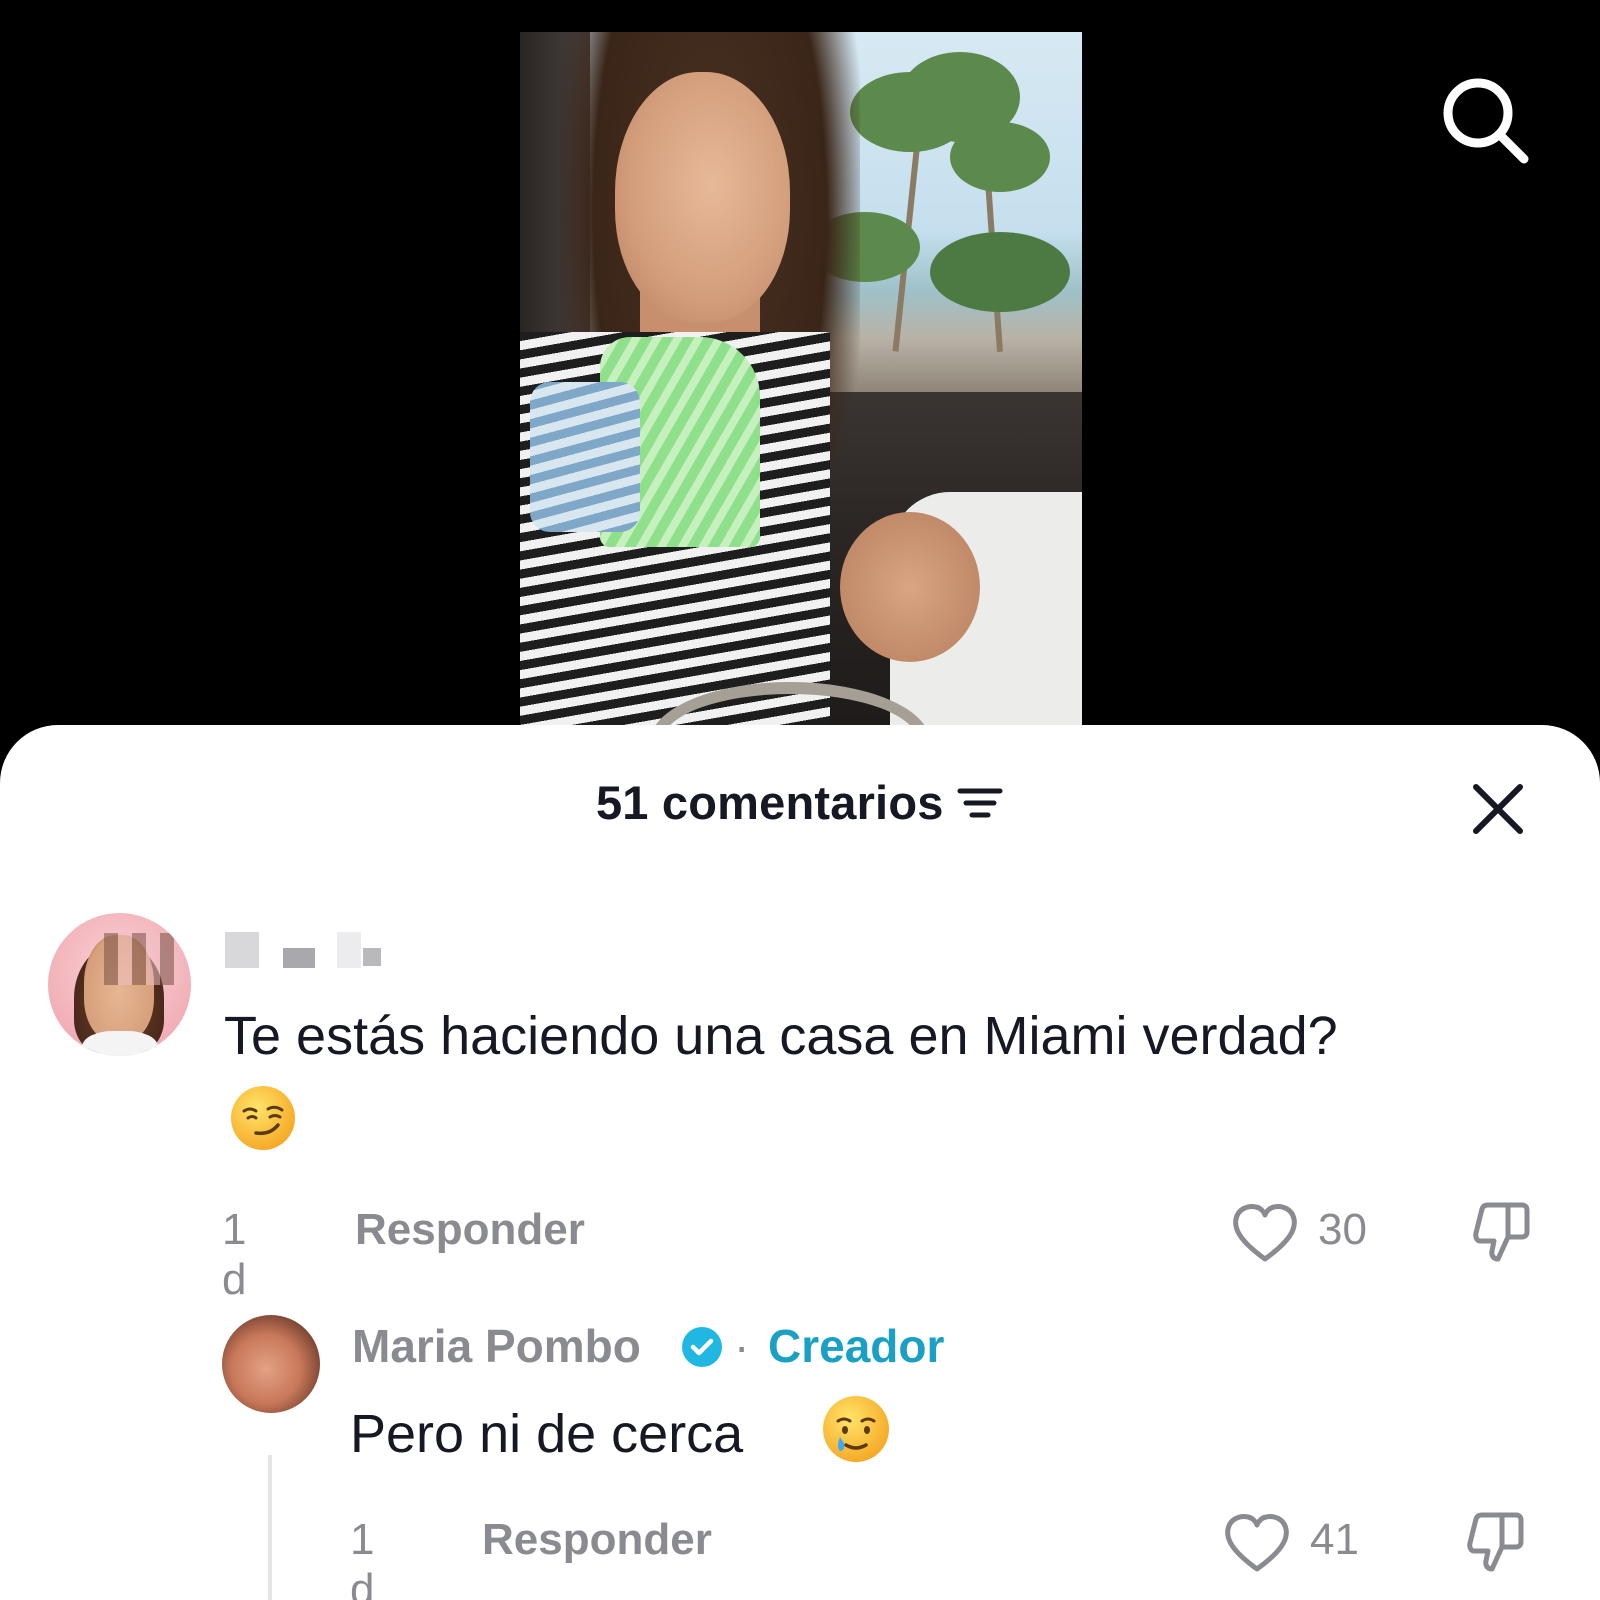  I want to click on person-hands, so click(910, 587).